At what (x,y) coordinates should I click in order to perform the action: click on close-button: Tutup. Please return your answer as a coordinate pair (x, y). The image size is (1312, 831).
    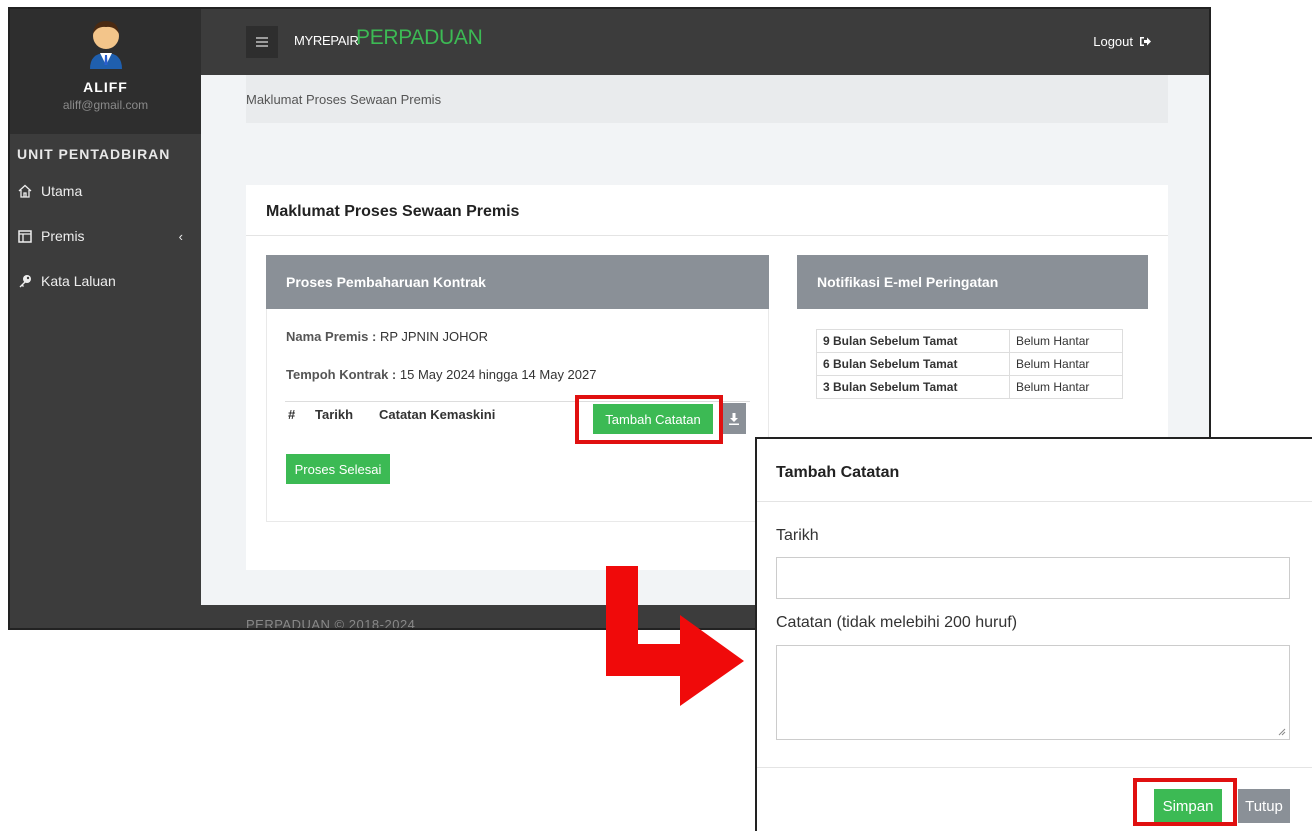
    Looking at the image, I should click on (1264, 806).